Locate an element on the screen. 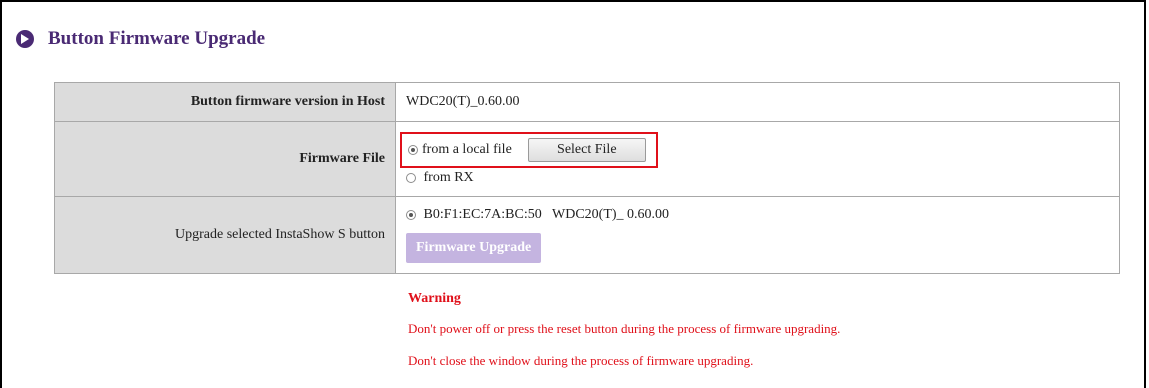 This screenshot has height=388, width=1149. play-circle-icon is located at coordinates (25, 39).